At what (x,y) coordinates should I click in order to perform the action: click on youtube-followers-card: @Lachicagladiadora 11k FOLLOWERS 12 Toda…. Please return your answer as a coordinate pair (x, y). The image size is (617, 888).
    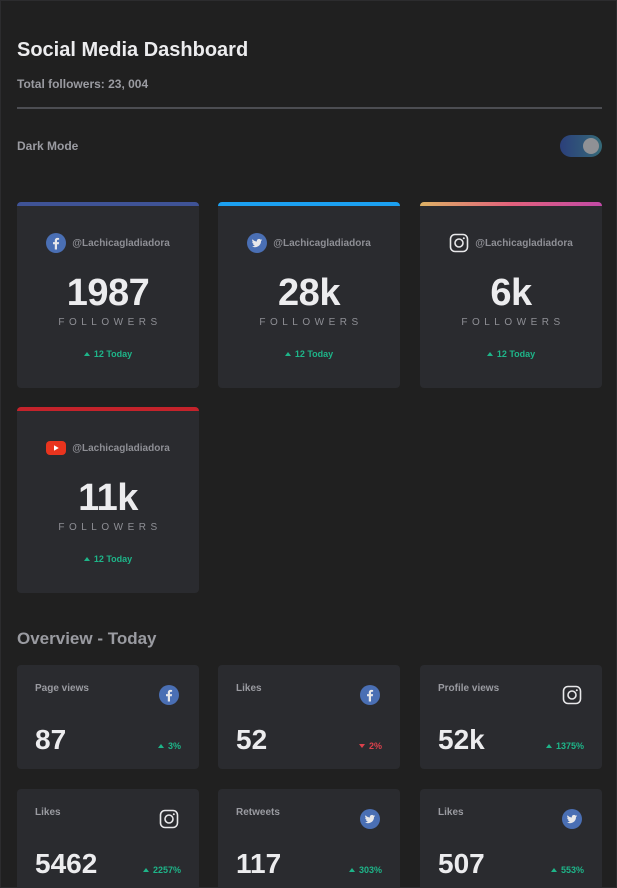
    Looking at the image, I should click on (108, 500).